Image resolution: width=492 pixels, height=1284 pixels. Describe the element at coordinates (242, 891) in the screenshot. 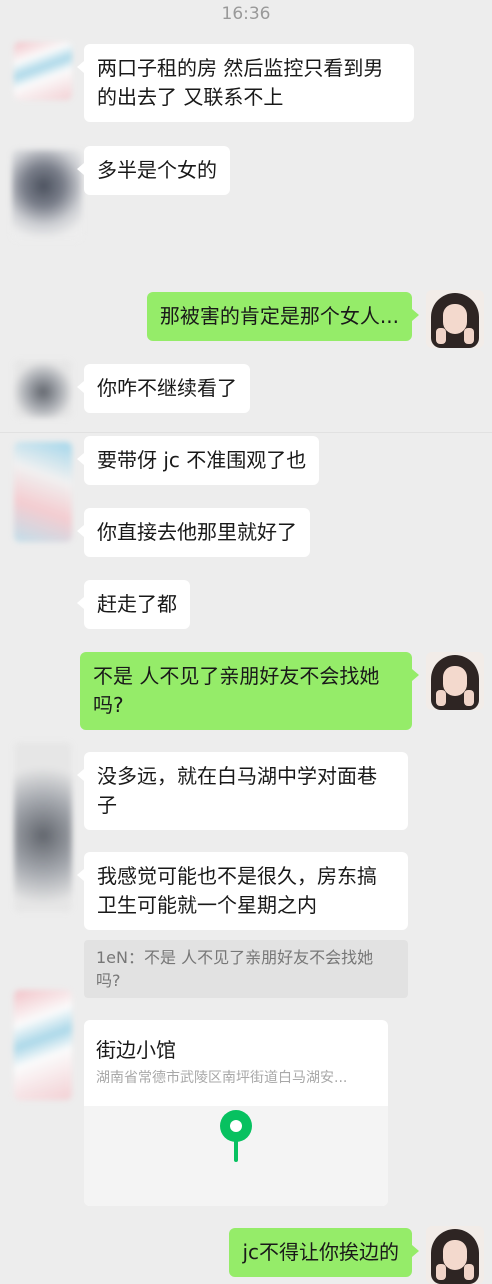

I see `message-bubble: 我感觉可能也不是很久，房东搞 卫生可能就一个星期之内` at that location.